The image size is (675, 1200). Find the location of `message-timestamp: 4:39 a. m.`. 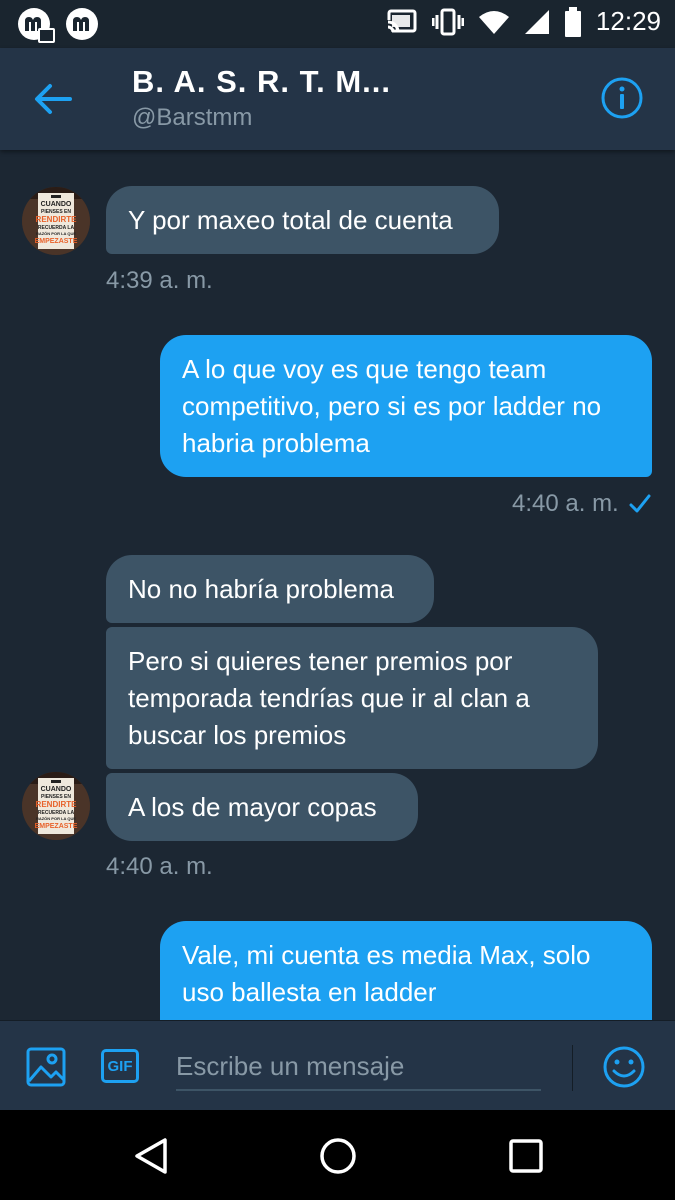

message-timestamp: 4:39 a. m. is located at coordinates (159, 280).